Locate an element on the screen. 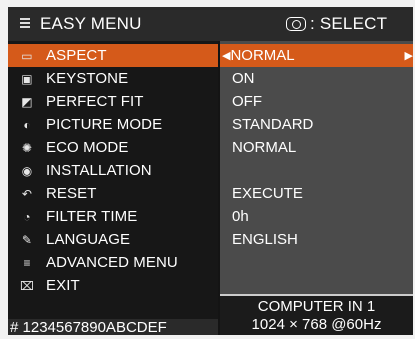  input-source-info: COMPUTER IN 1 1024 × 768 @60Hz is located at coordinates (316, 314).